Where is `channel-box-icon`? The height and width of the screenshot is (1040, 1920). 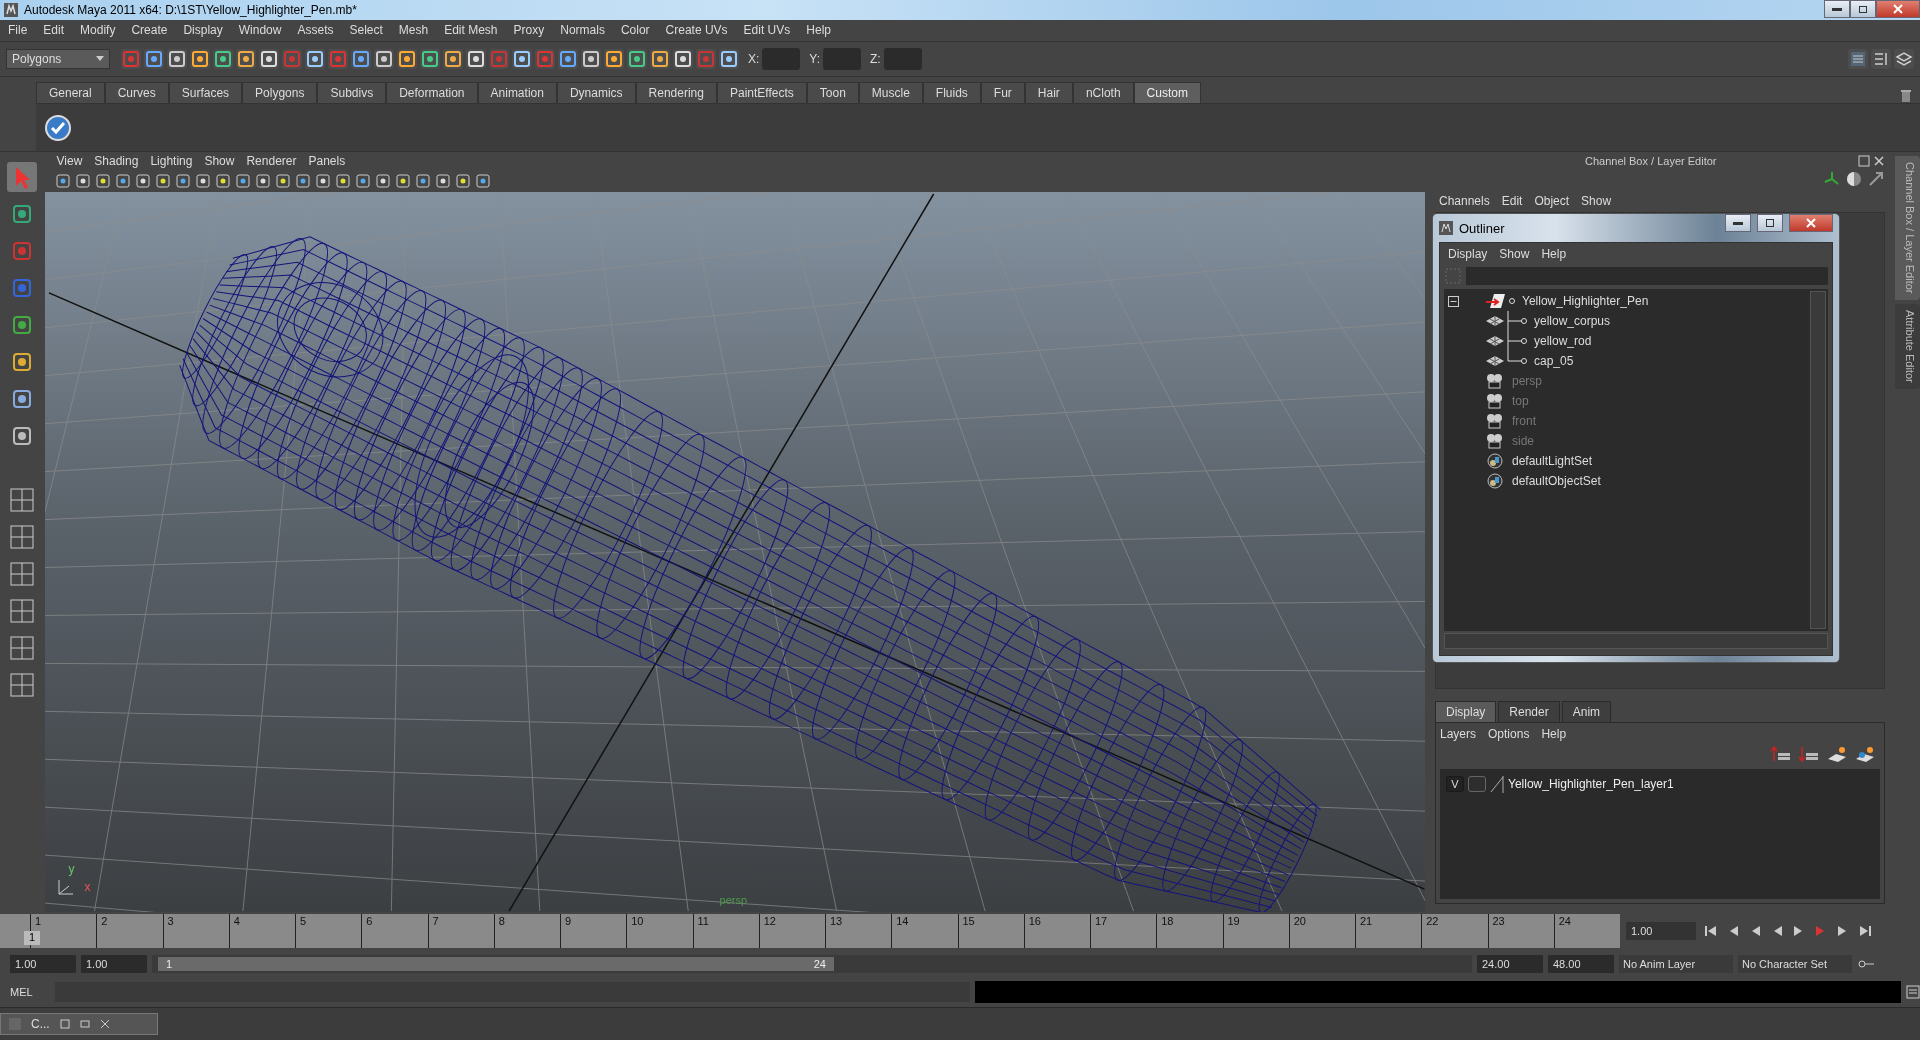
channel-box-icon is located at coordinates (1858, 58).